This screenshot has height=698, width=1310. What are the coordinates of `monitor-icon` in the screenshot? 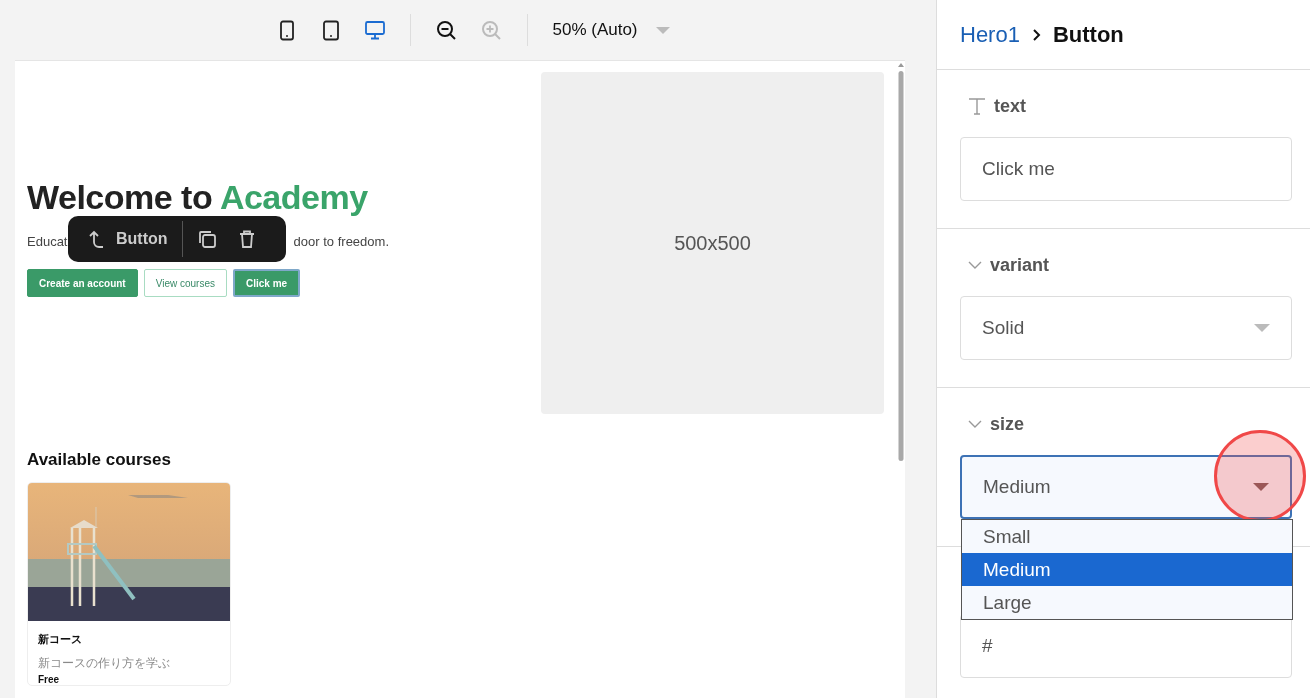 It's located at (375, 30).